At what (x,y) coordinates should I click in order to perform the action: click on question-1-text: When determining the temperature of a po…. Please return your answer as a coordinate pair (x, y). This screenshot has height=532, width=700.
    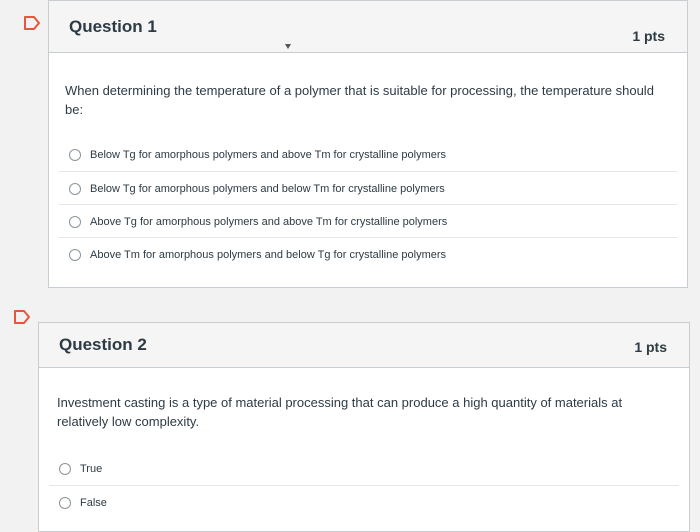
    Looking at the image, I should click on (359, 100).